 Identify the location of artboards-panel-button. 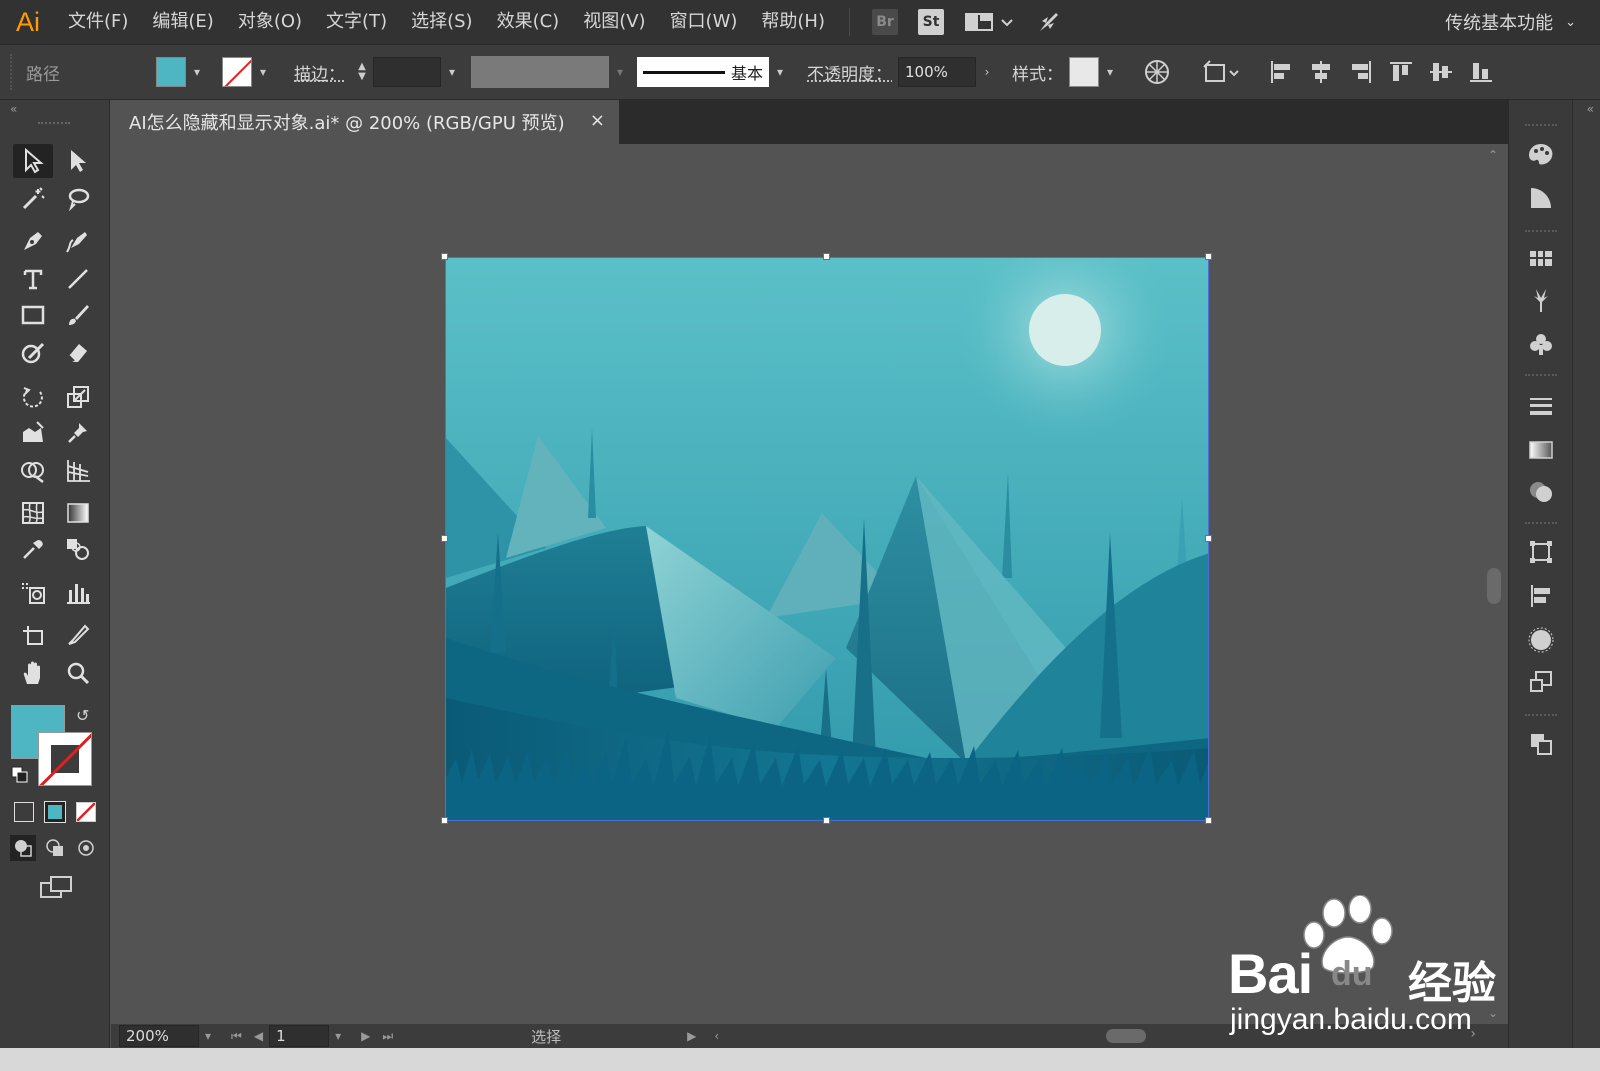
(1541, 682).